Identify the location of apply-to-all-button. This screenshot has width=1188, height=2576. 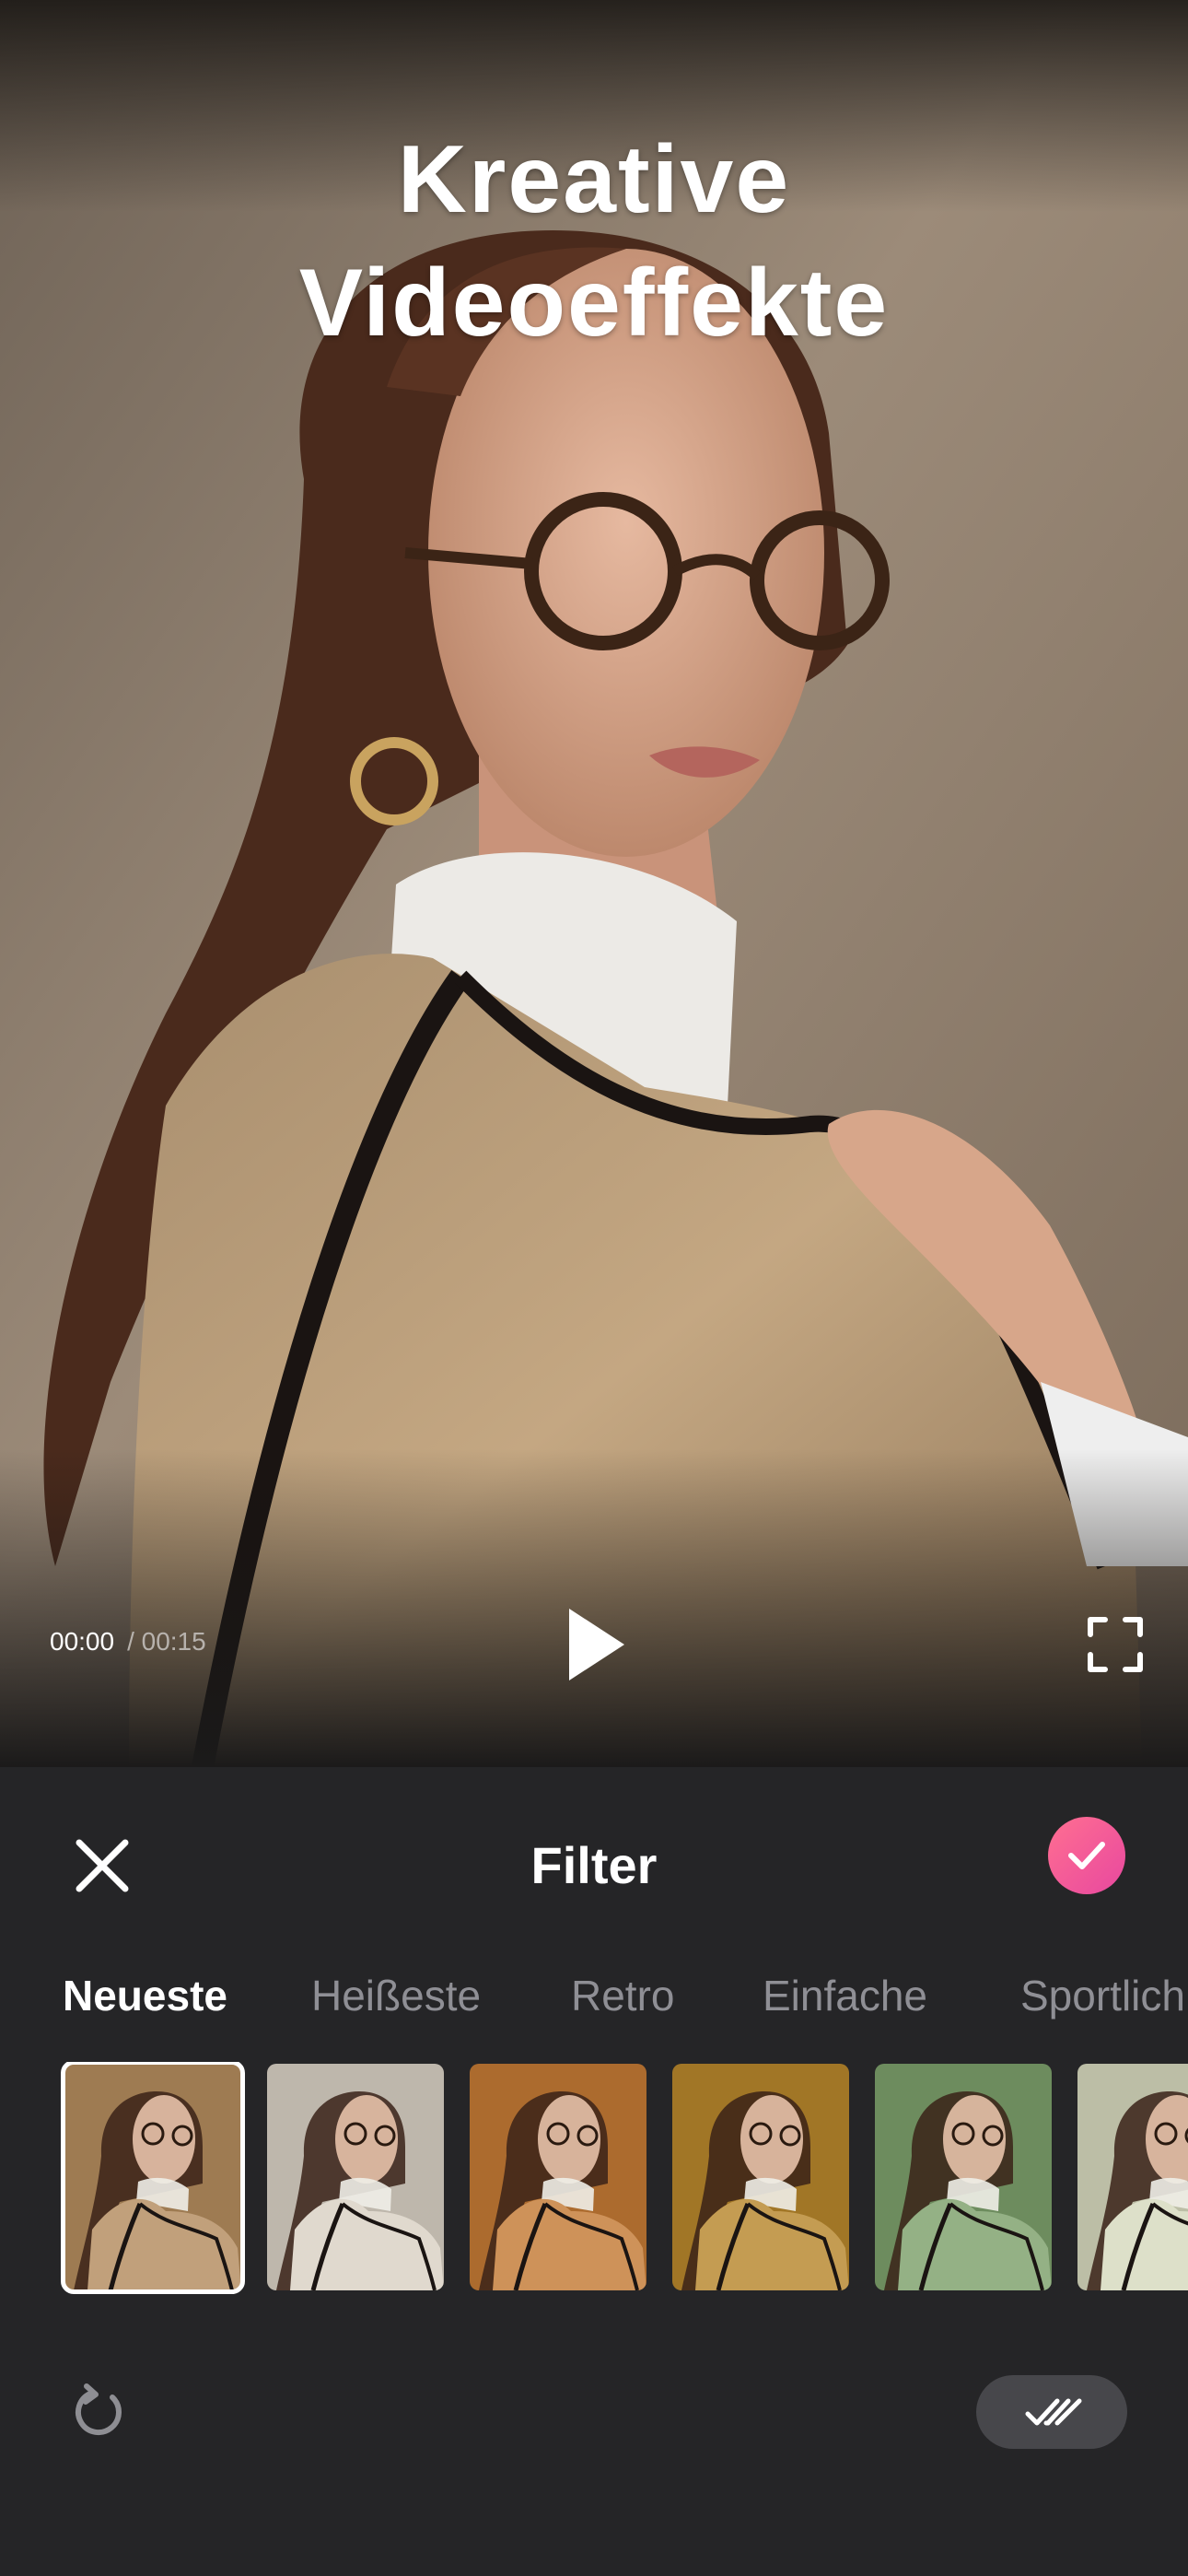
(1051, 2412).